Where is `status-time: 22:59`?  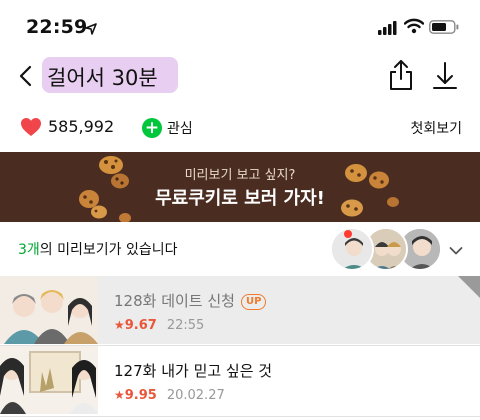 status-time: 22:59 is located at coordinates (57, 27).